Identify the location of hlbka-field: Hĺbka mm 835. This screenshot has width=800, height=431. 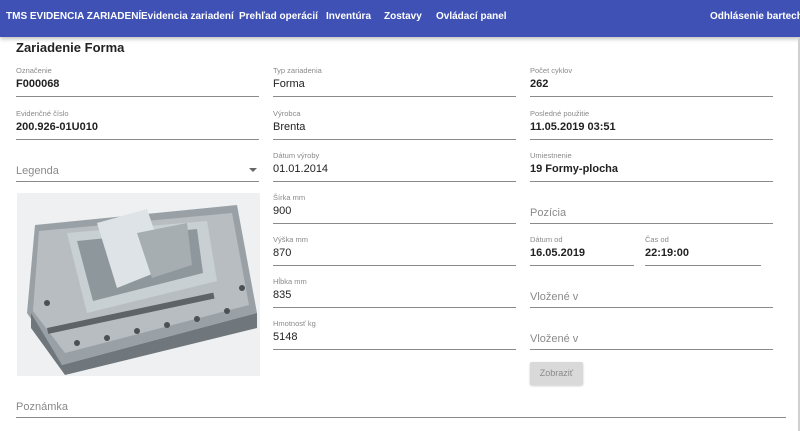
(394, 292).